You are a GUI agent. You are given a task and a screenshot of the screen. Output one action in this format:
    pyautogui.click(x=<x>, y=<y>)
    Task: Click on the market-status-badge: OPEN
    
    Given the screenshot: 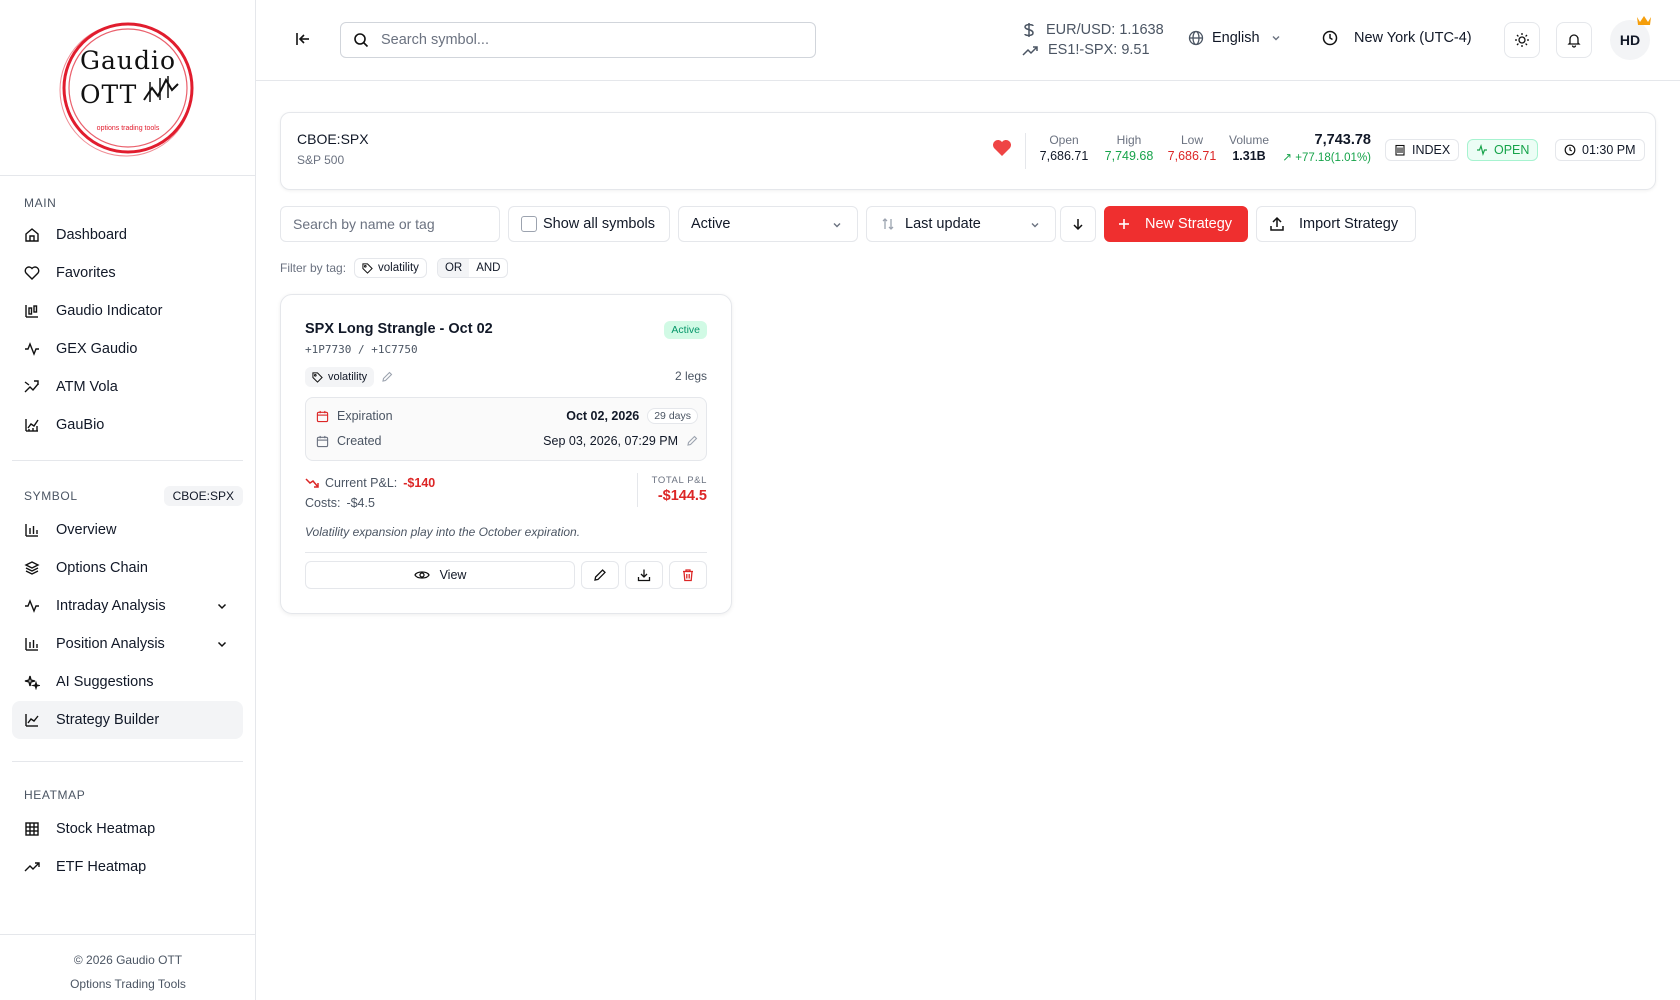 What is the action you would take?
    pyautogui.click(x=1503, y=150)
    